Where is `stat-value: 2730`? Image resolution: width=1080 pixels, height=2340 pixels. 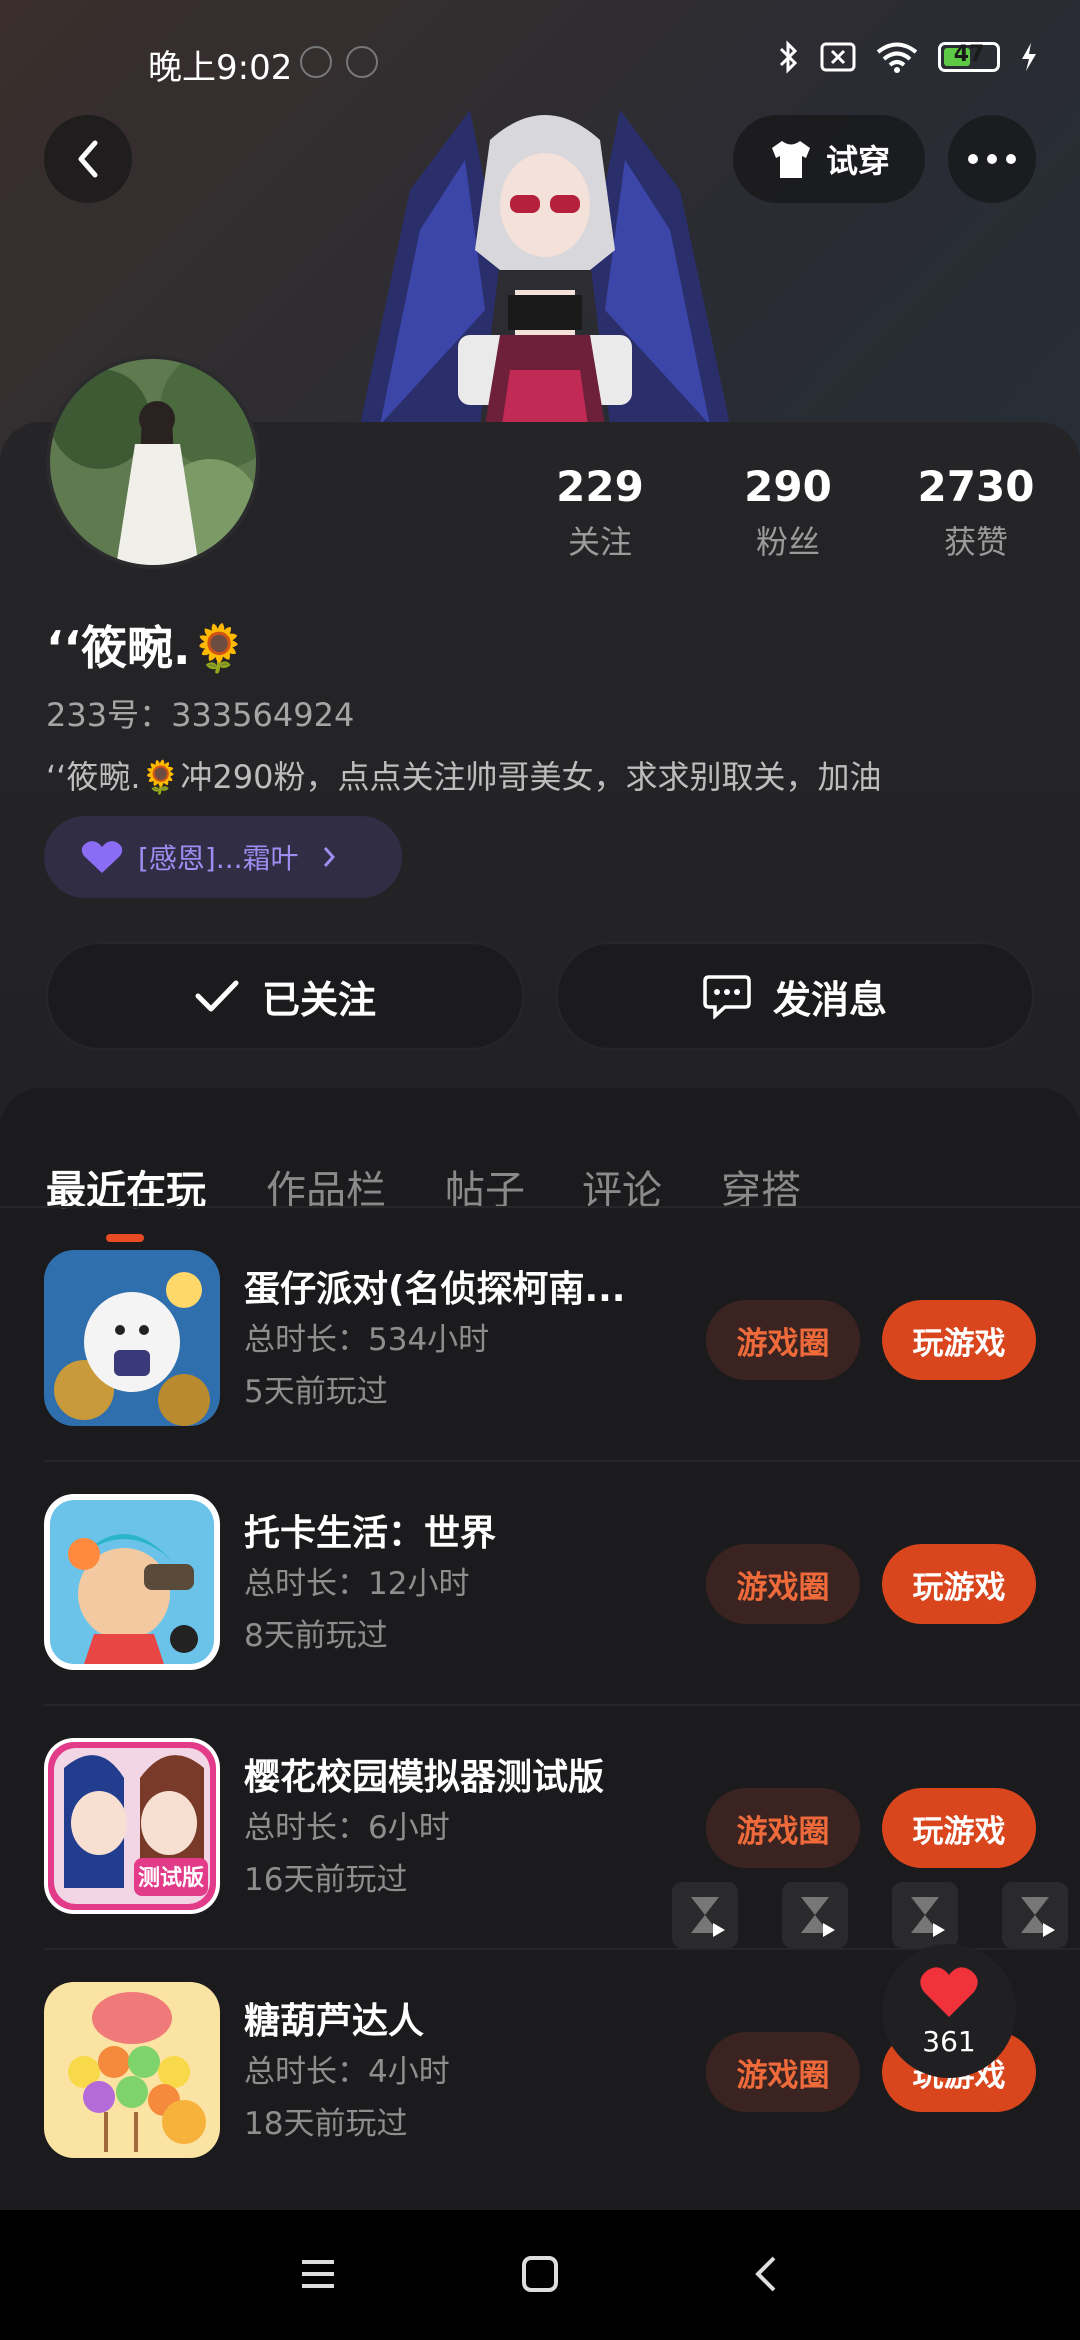 stat-value: 2730 is located at coordinates (976, 486).